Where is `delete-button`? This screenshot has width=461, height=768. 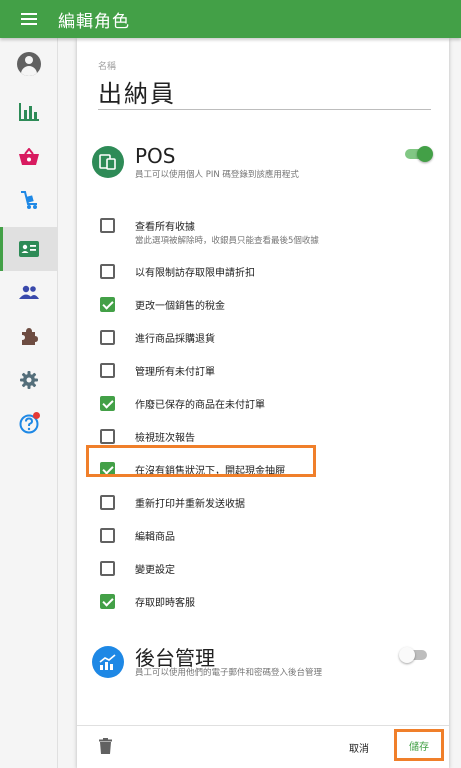 delete-button is located at coordinates (107, 747).